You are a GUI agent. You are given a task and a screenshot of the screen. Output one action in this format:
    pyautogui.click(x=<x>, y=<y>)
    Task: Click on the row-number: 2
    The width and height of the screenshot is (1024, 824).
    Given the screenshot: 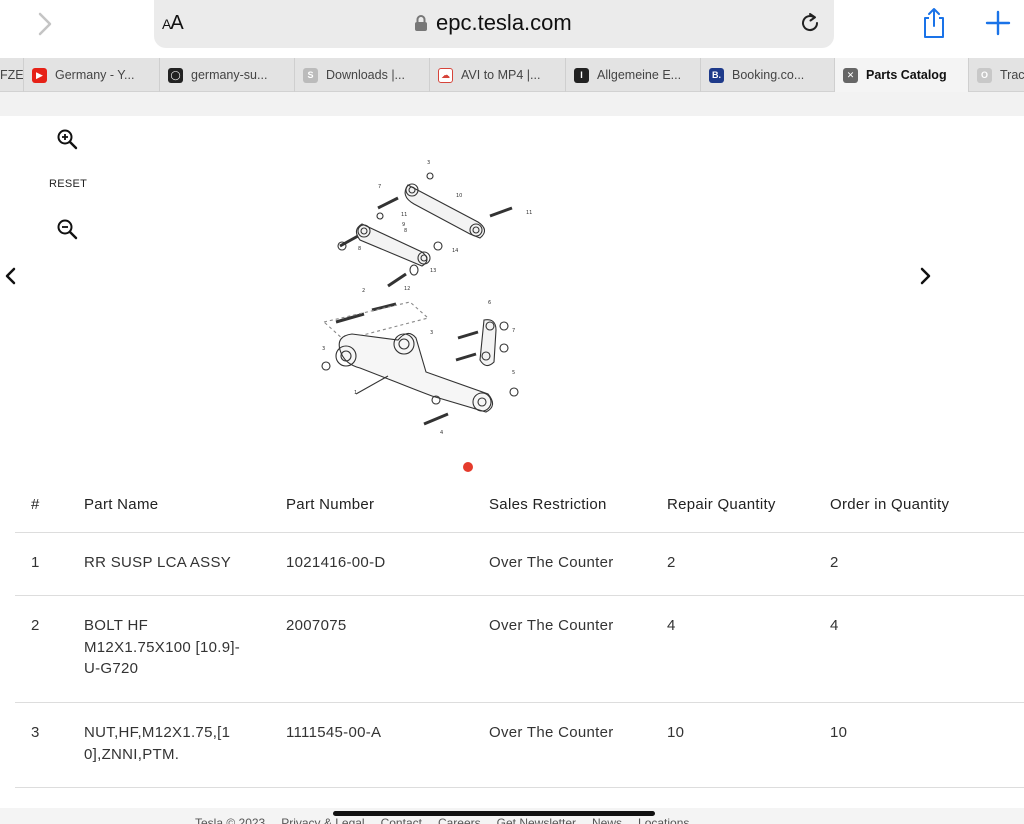 What is the action you would take?
    pyautogui.click(x=35, y=625)
    